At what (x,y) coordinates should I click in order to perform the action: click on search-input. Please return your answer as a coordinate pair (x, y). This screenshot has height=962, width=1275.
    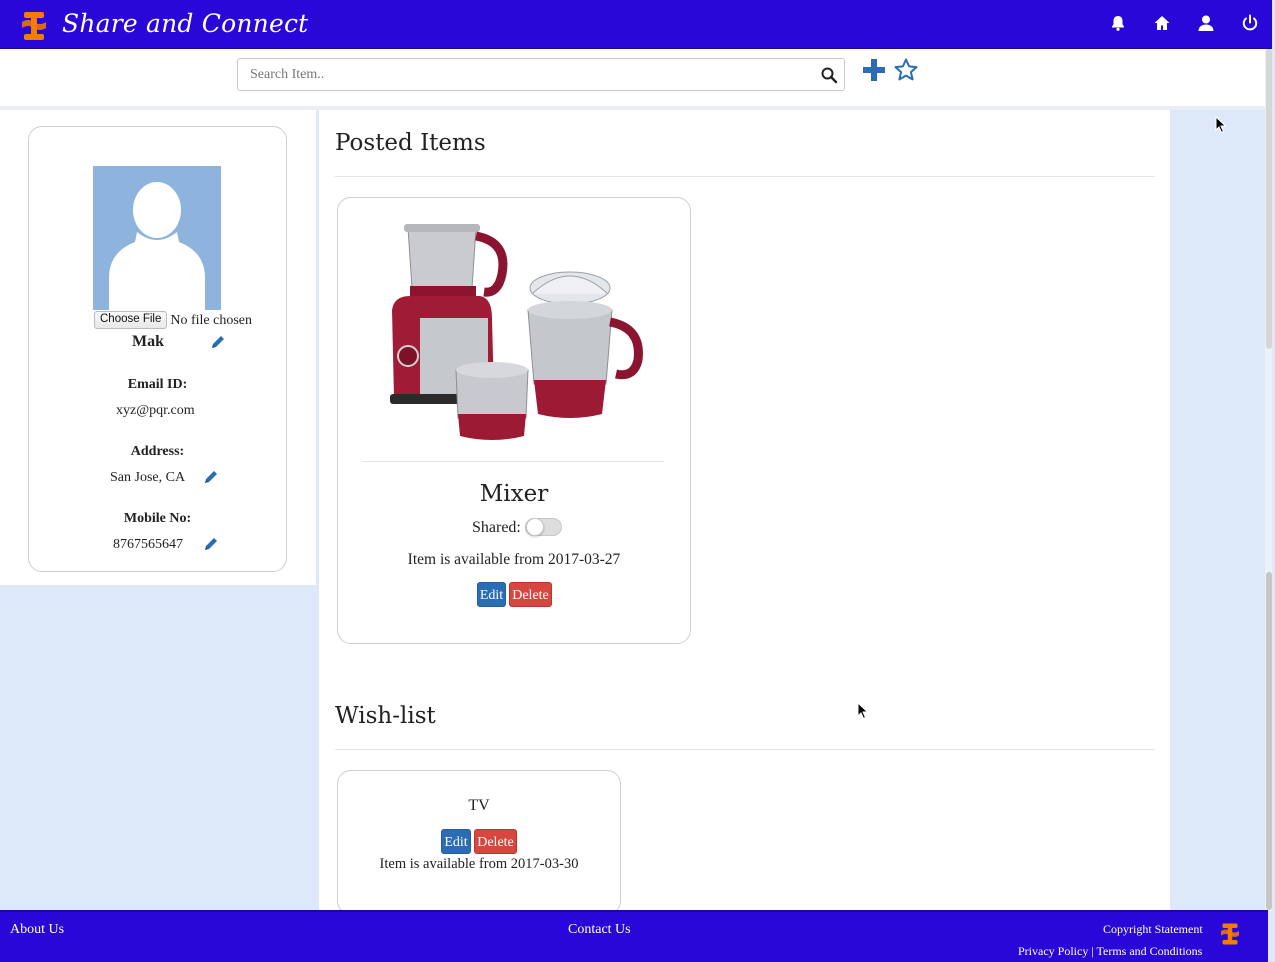
    Looking at the image, I should click on (528, 74).